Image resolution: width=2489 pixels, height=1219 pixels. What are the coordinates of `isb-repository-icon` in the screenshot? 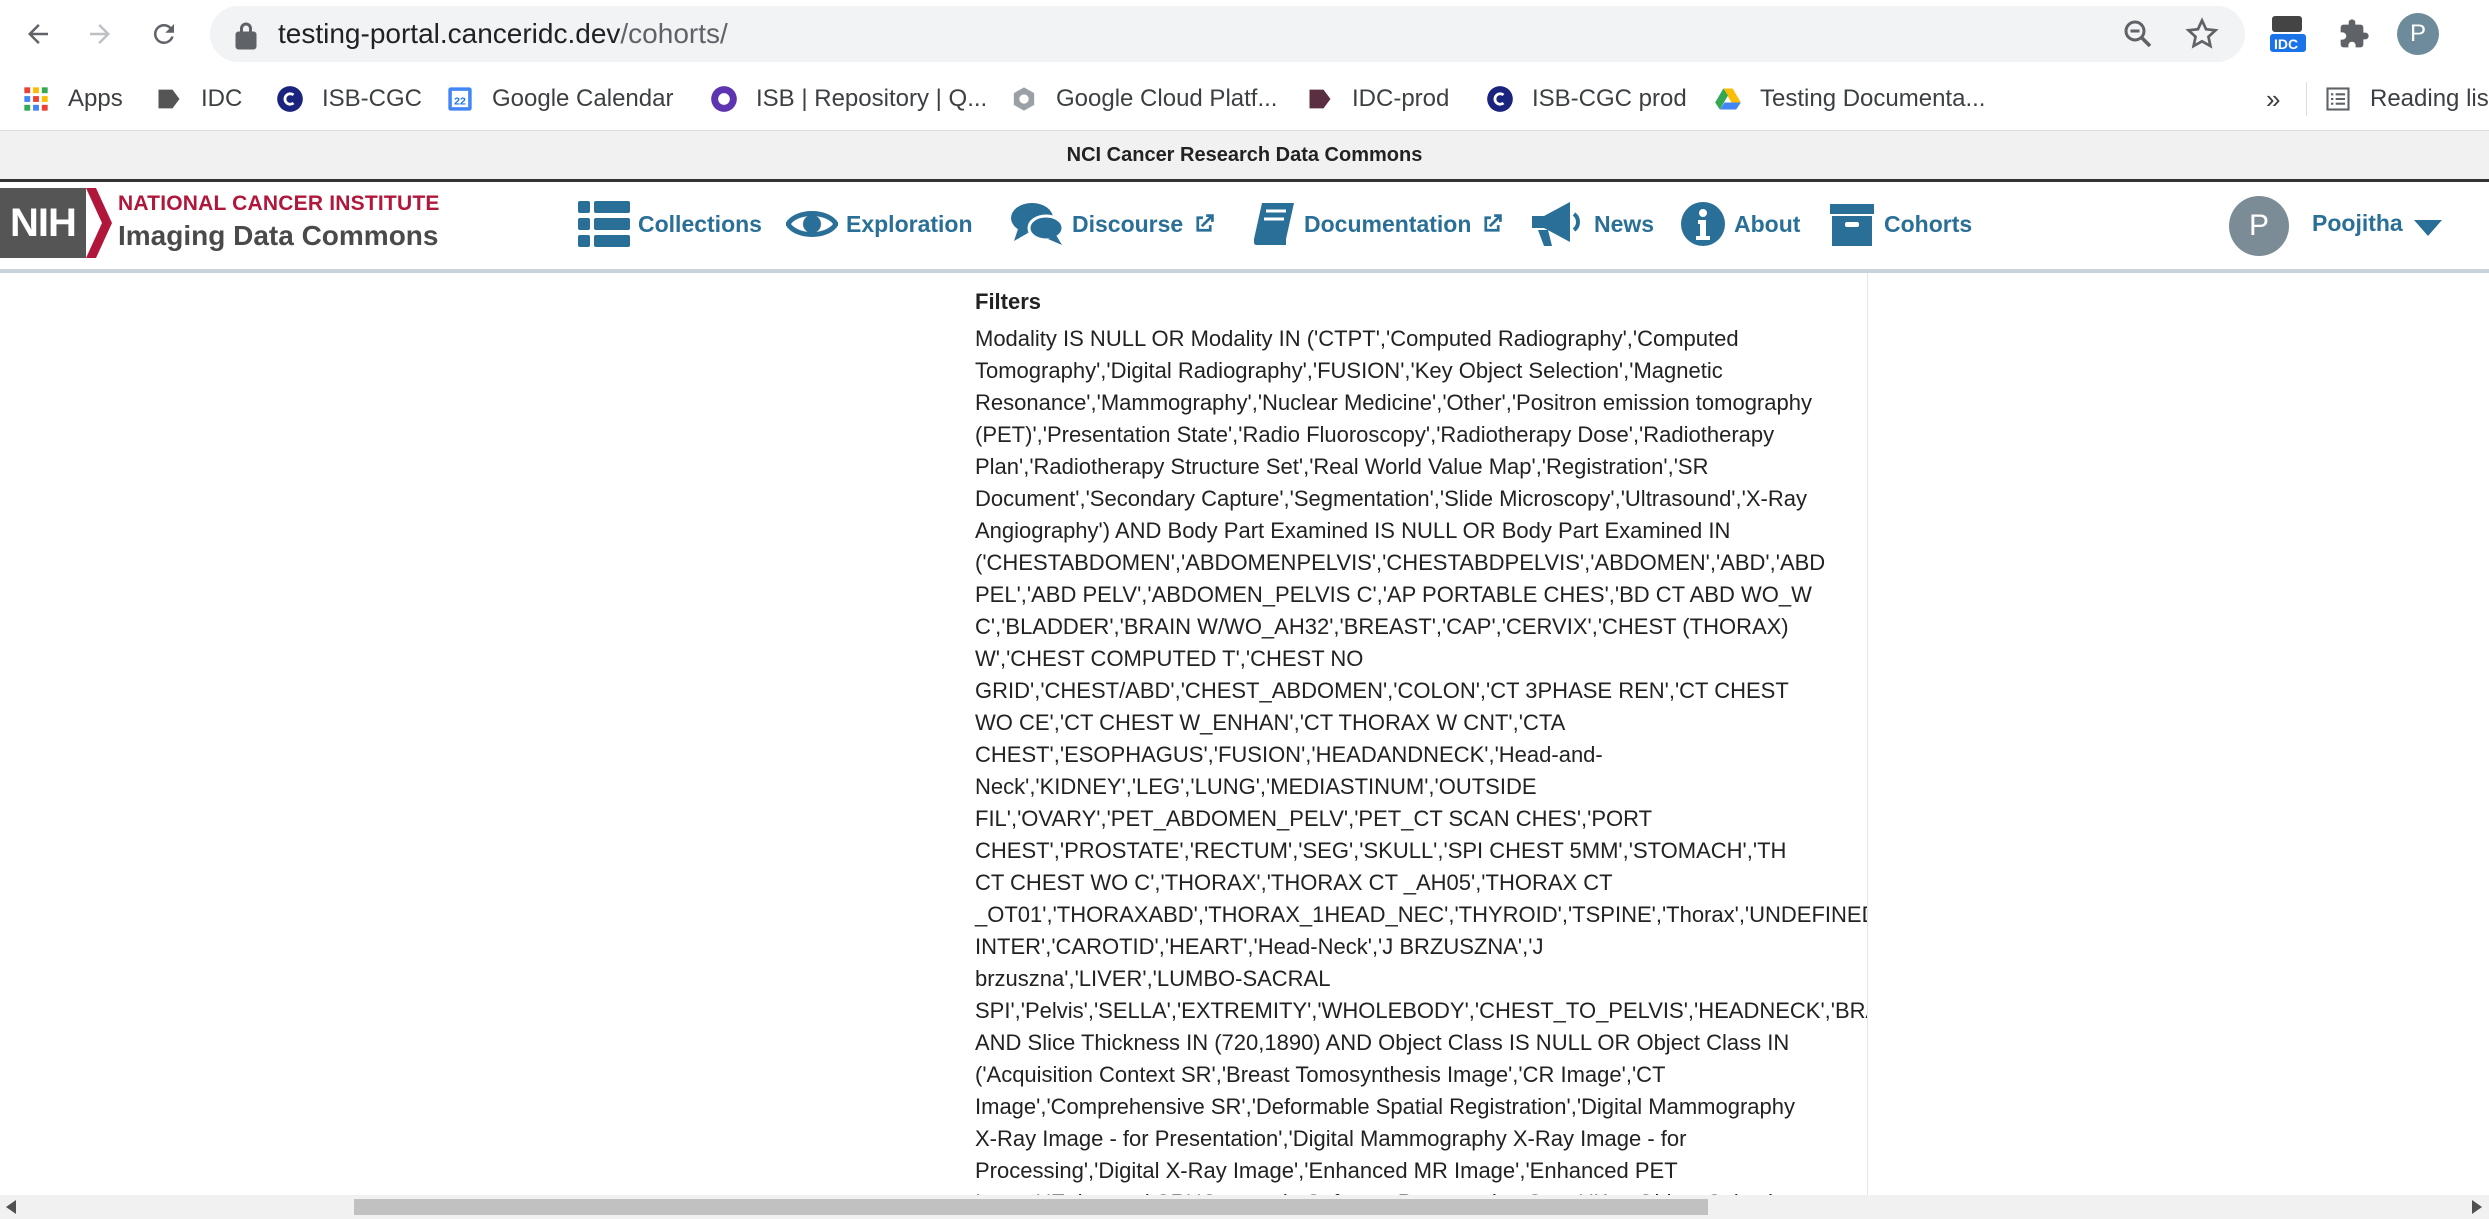 It's located at (724, 99).